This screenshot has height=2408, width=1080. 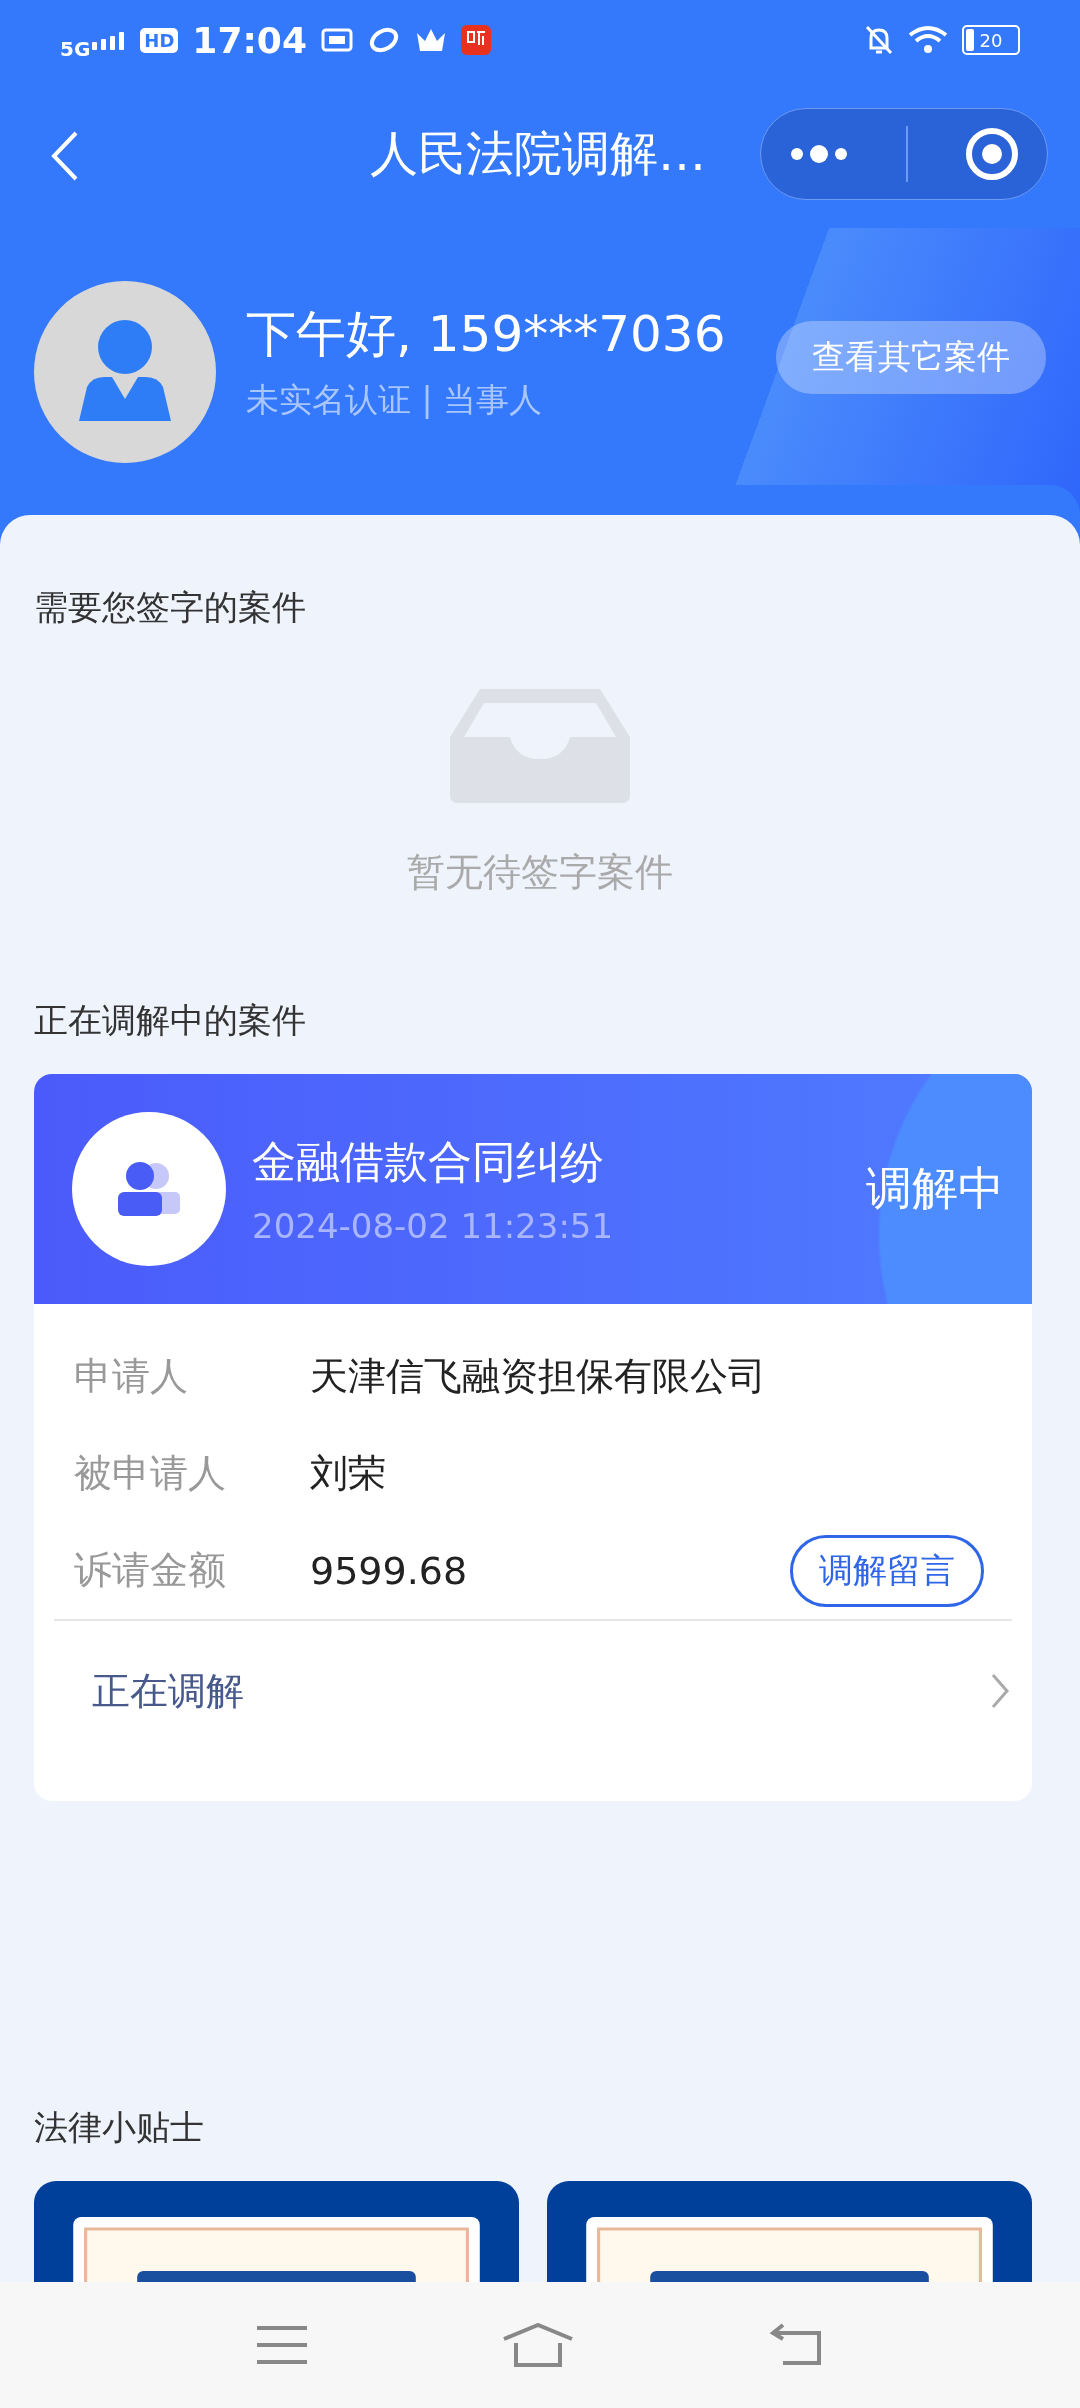 What do you see at coordinates (159, 40) in the screenshot?
I see `hd-badge: HD` at bounding box center [159, 40].